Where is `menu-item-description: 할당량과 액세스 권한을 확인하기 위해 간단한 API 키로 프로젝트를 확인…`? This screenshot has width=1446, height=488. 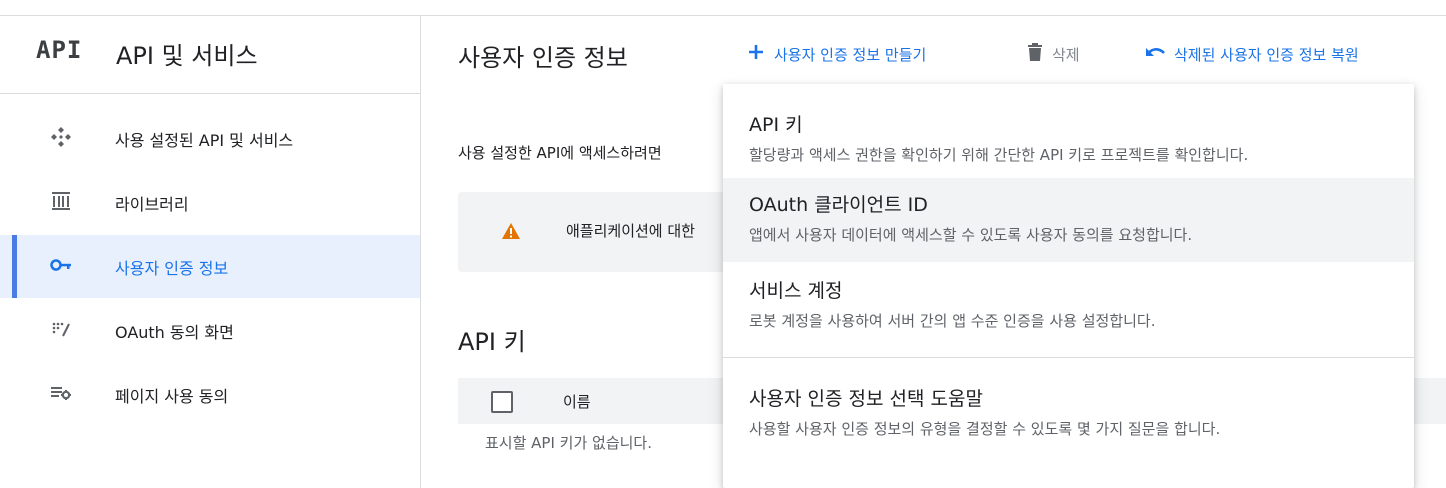
menu-item-description: 할당량과 액세스 권한을 확인하기 위해 간단한 API 키로 프로젝트를 확인… is located at coordinates (999, 155).